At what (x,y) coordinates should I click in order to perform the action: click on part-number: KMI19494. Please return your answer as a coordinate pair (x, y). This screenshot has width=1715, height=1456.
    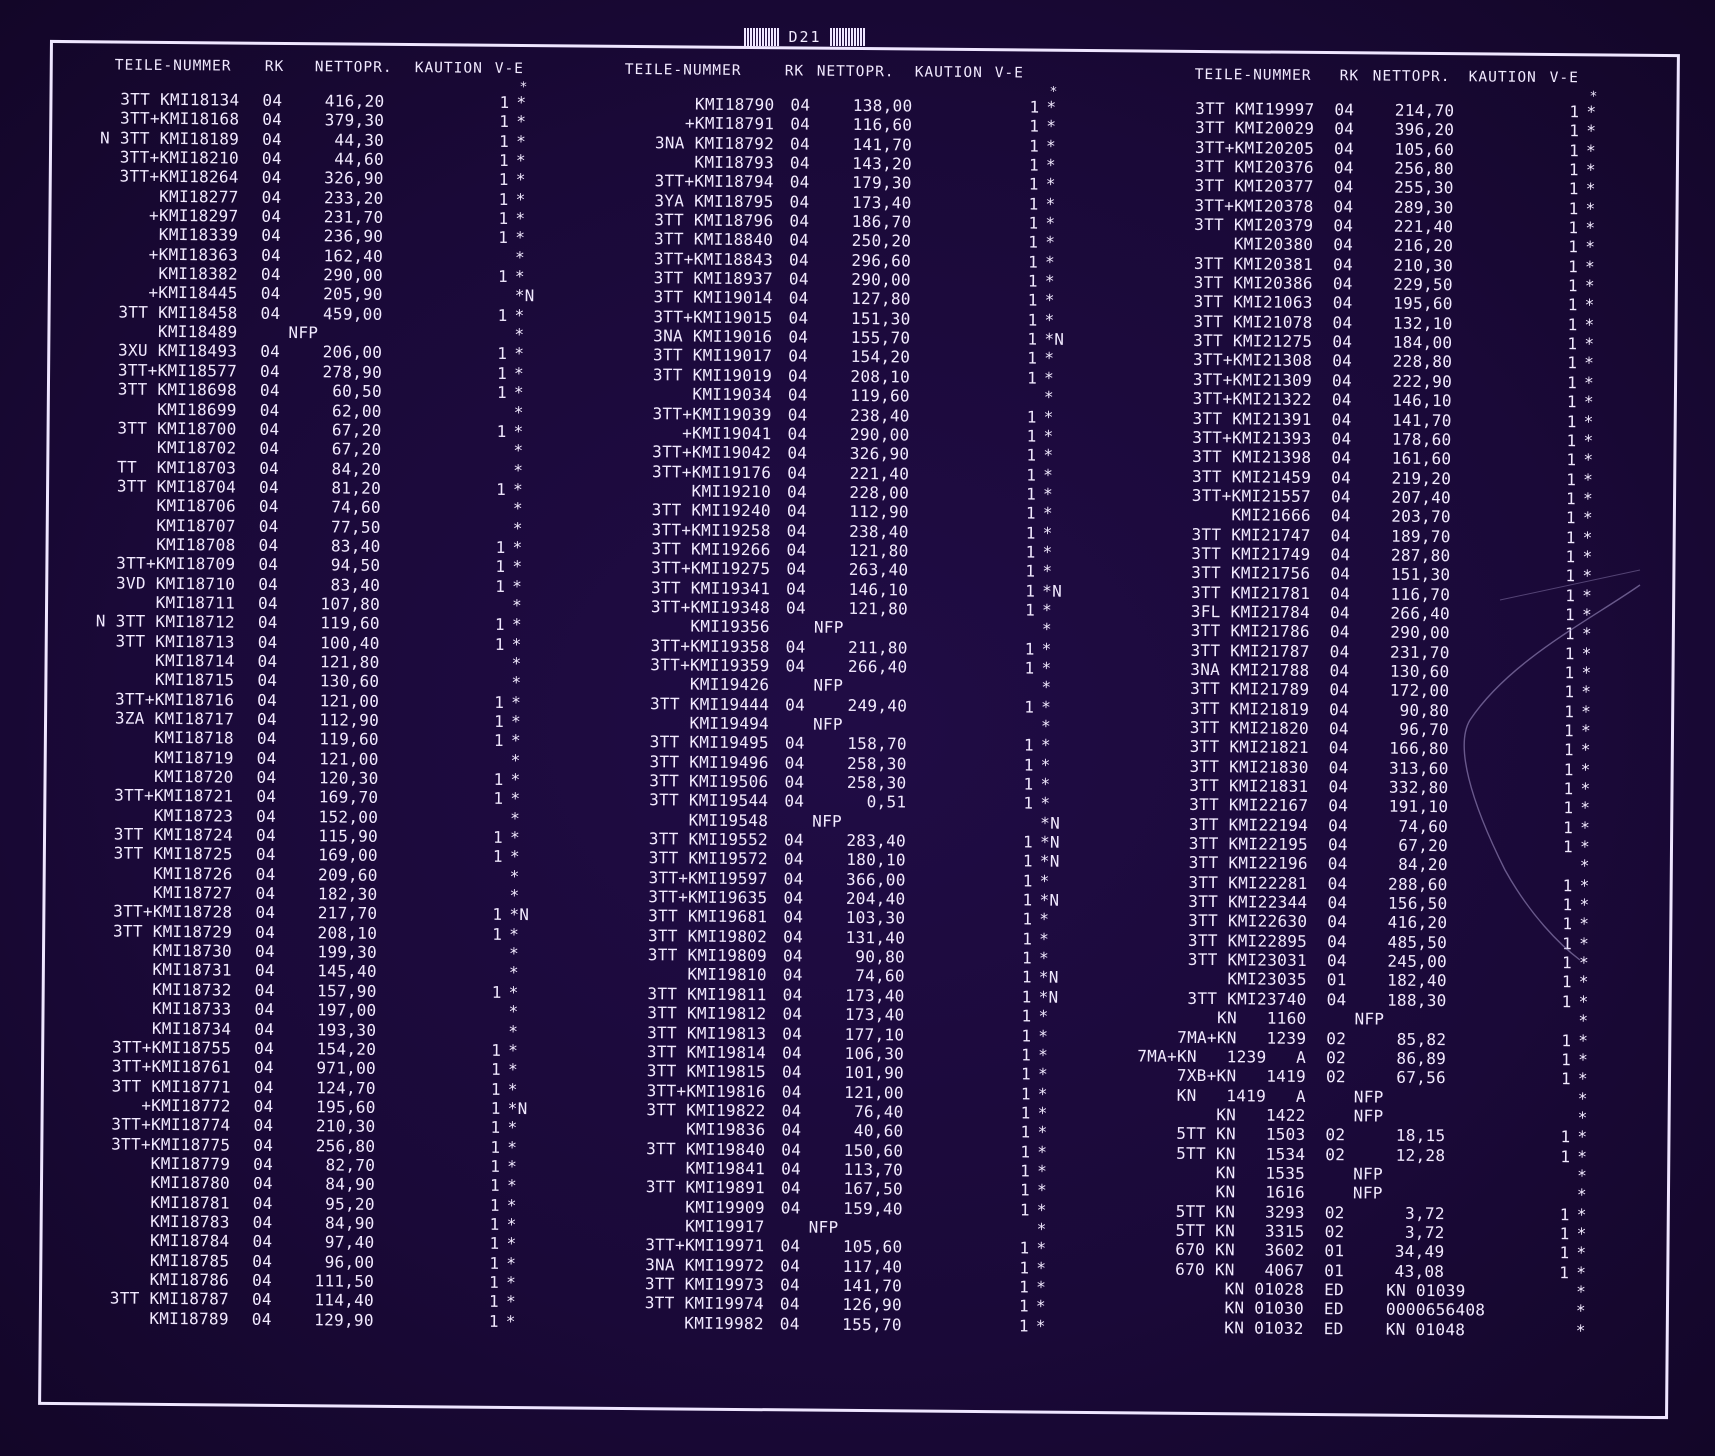
    Looking at the image, I should click on (729, 723).